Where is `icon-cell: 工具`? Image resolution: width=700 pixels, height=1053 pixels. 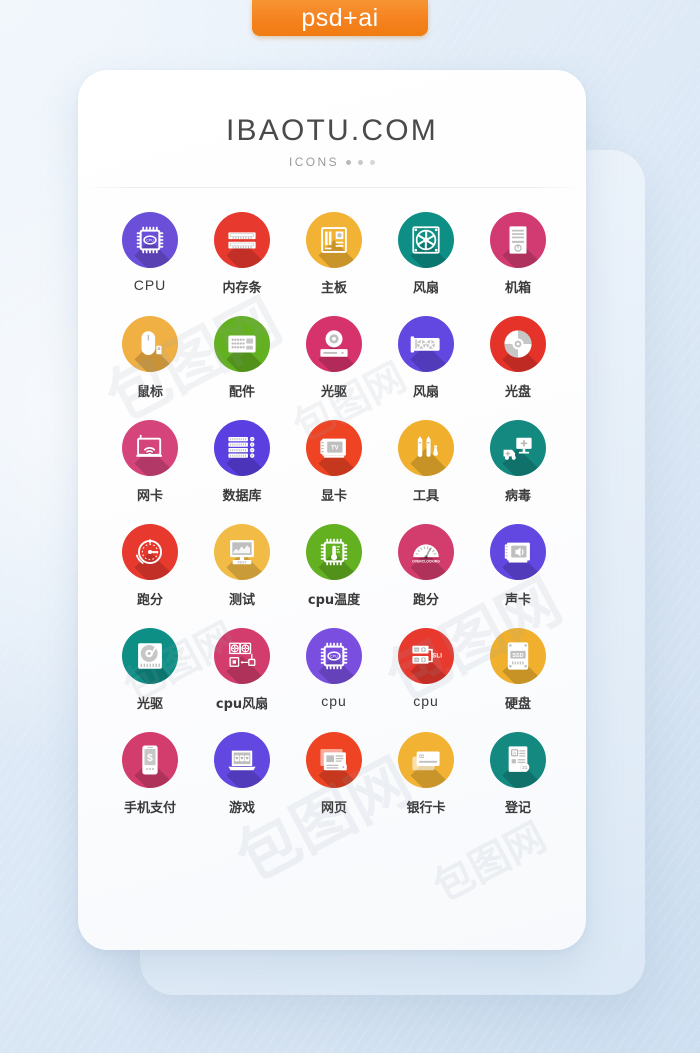 icon-cell: 工具 is located at coordinates (426, 462).